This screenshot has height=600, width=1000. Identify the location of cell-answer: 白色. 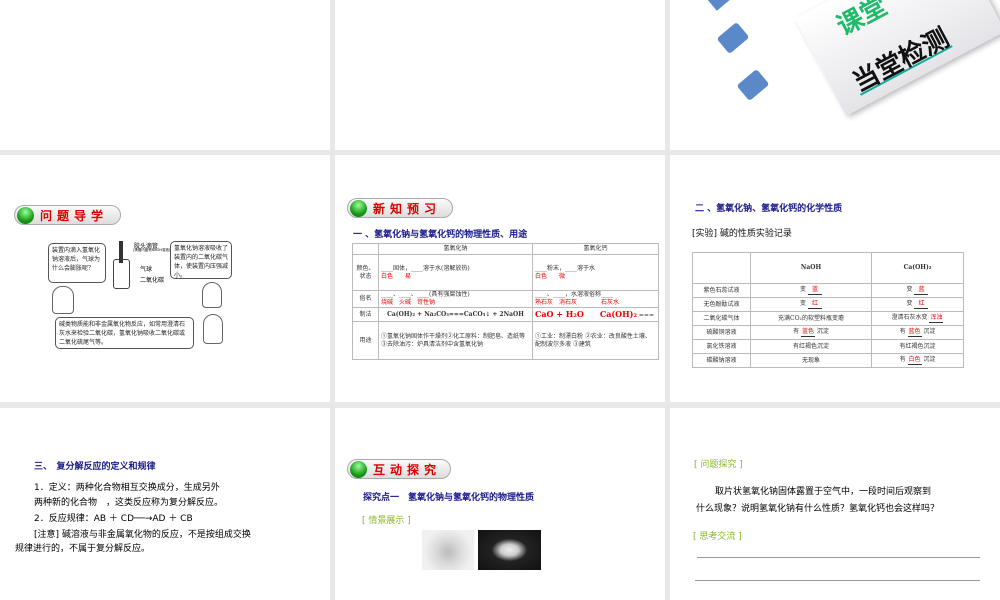
(914, 360).